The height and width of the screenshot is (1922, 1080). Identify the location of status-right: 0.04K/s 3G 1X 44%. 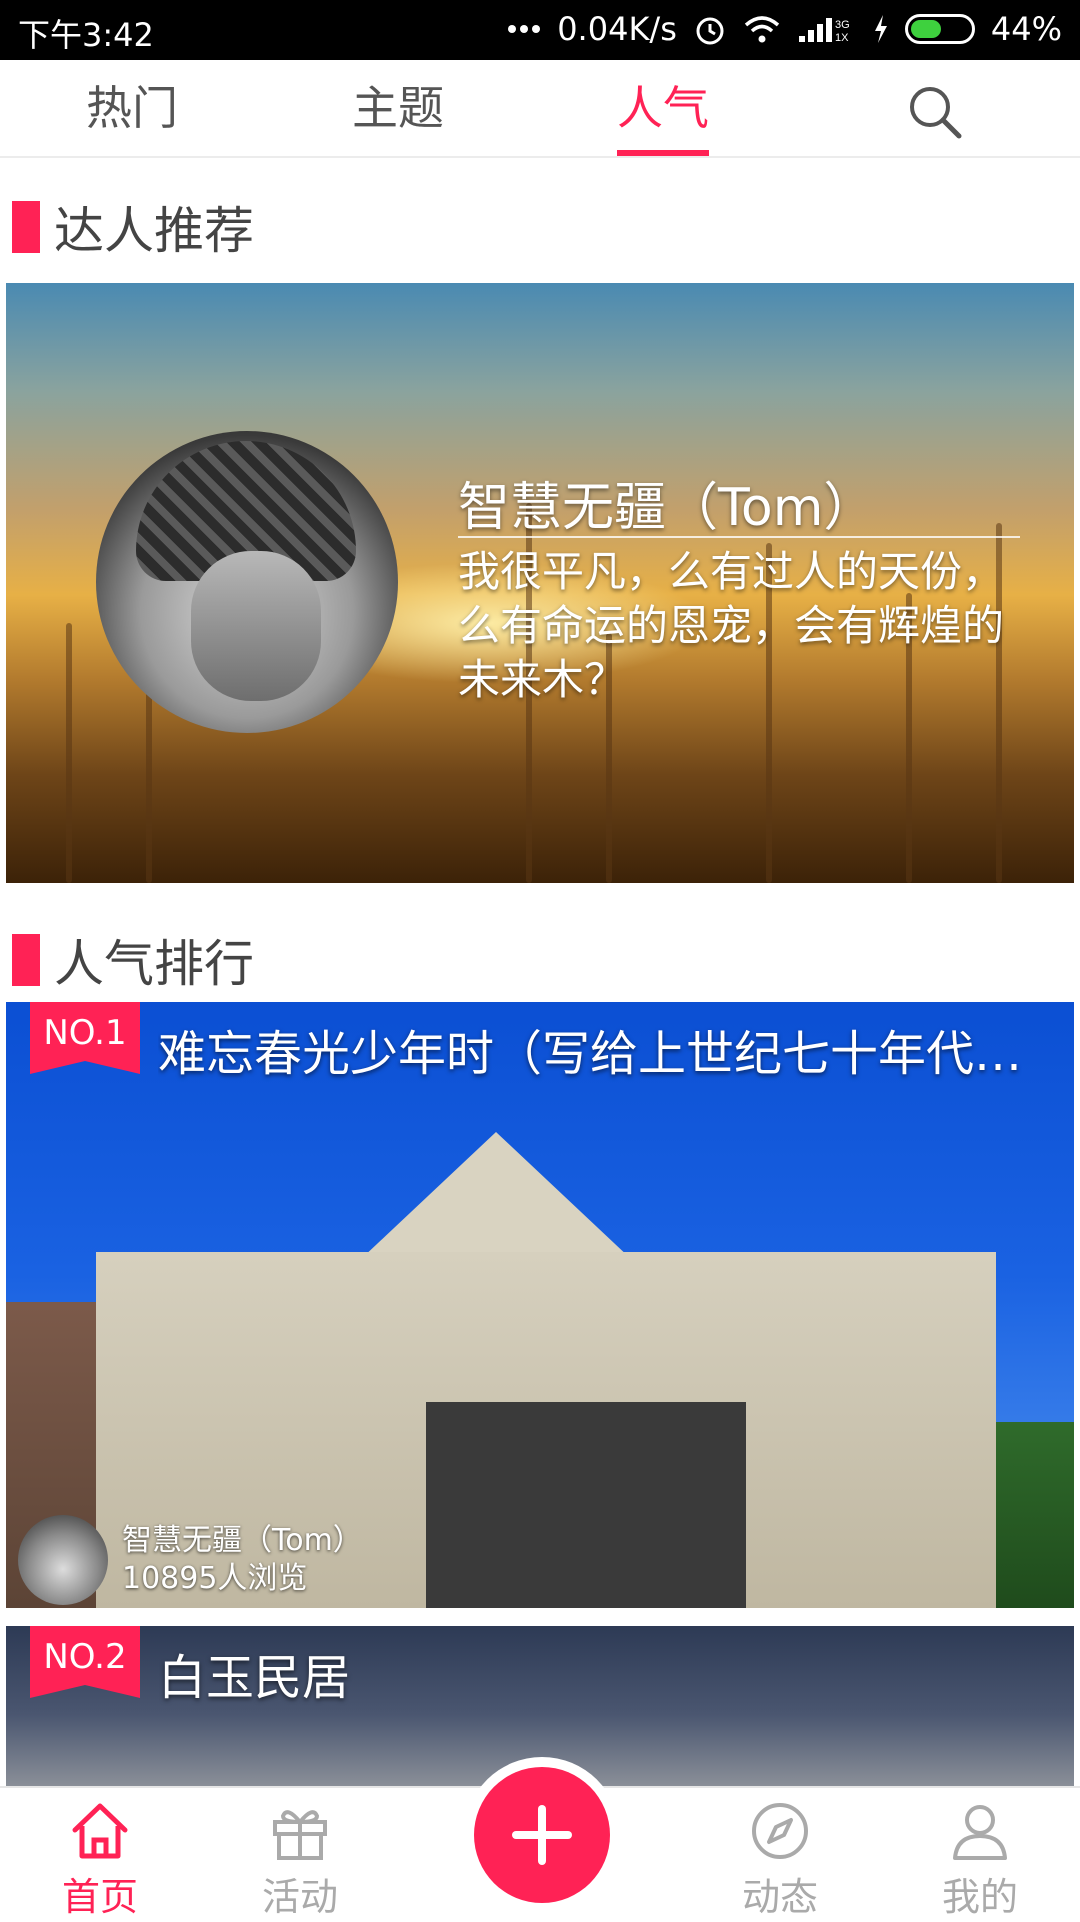
(784, 29).